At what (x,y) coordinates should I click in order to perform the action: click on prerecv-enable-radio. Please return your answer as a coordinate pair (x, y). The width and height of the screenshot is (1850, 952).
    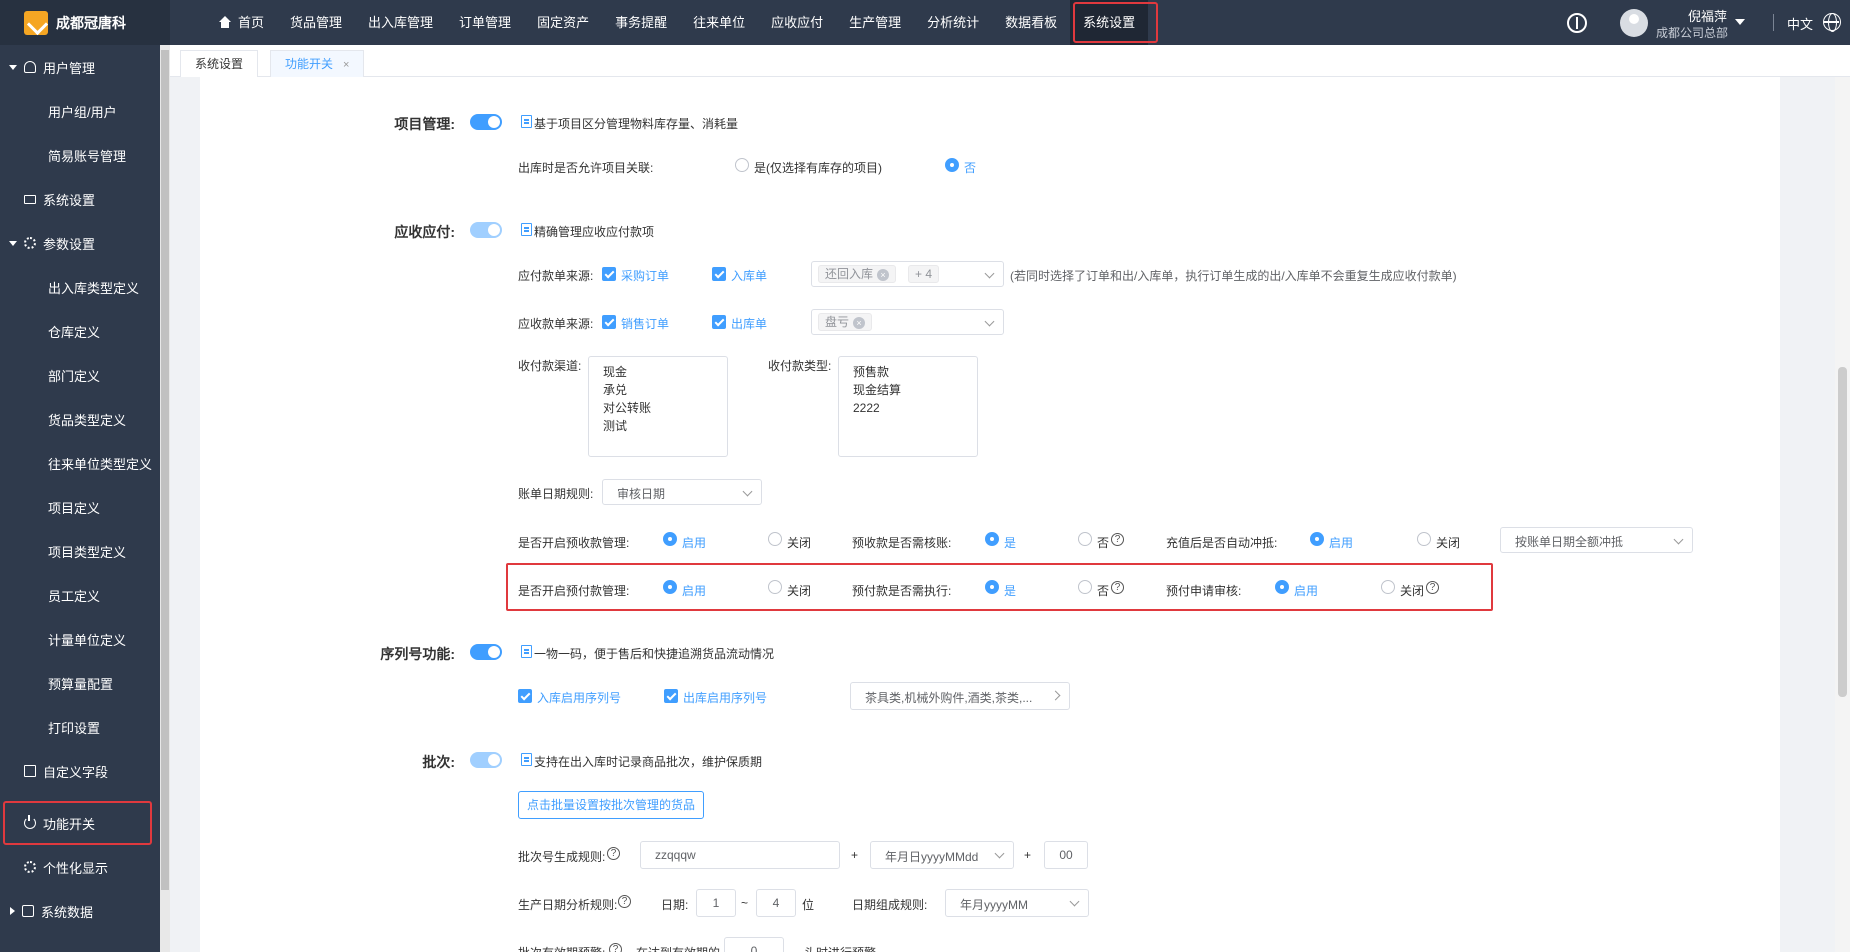
    Looking at the image, I should click on (670, 539).